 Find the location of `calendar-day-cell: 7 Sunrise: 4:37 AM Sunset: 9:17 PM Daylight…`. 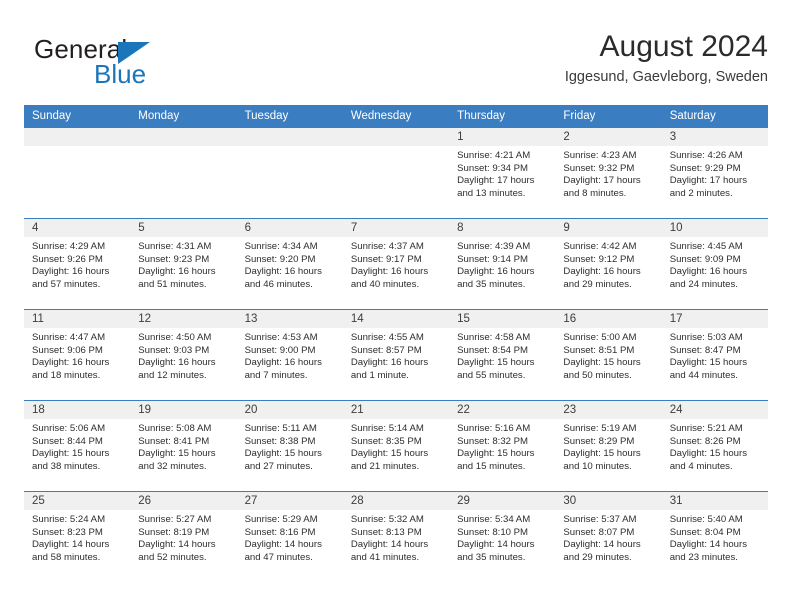

calendar-day-cell: 7 Sunrise: 4:37 AM Sunset: 9:17 PM Daylight… is located at coordinates (396, 264).